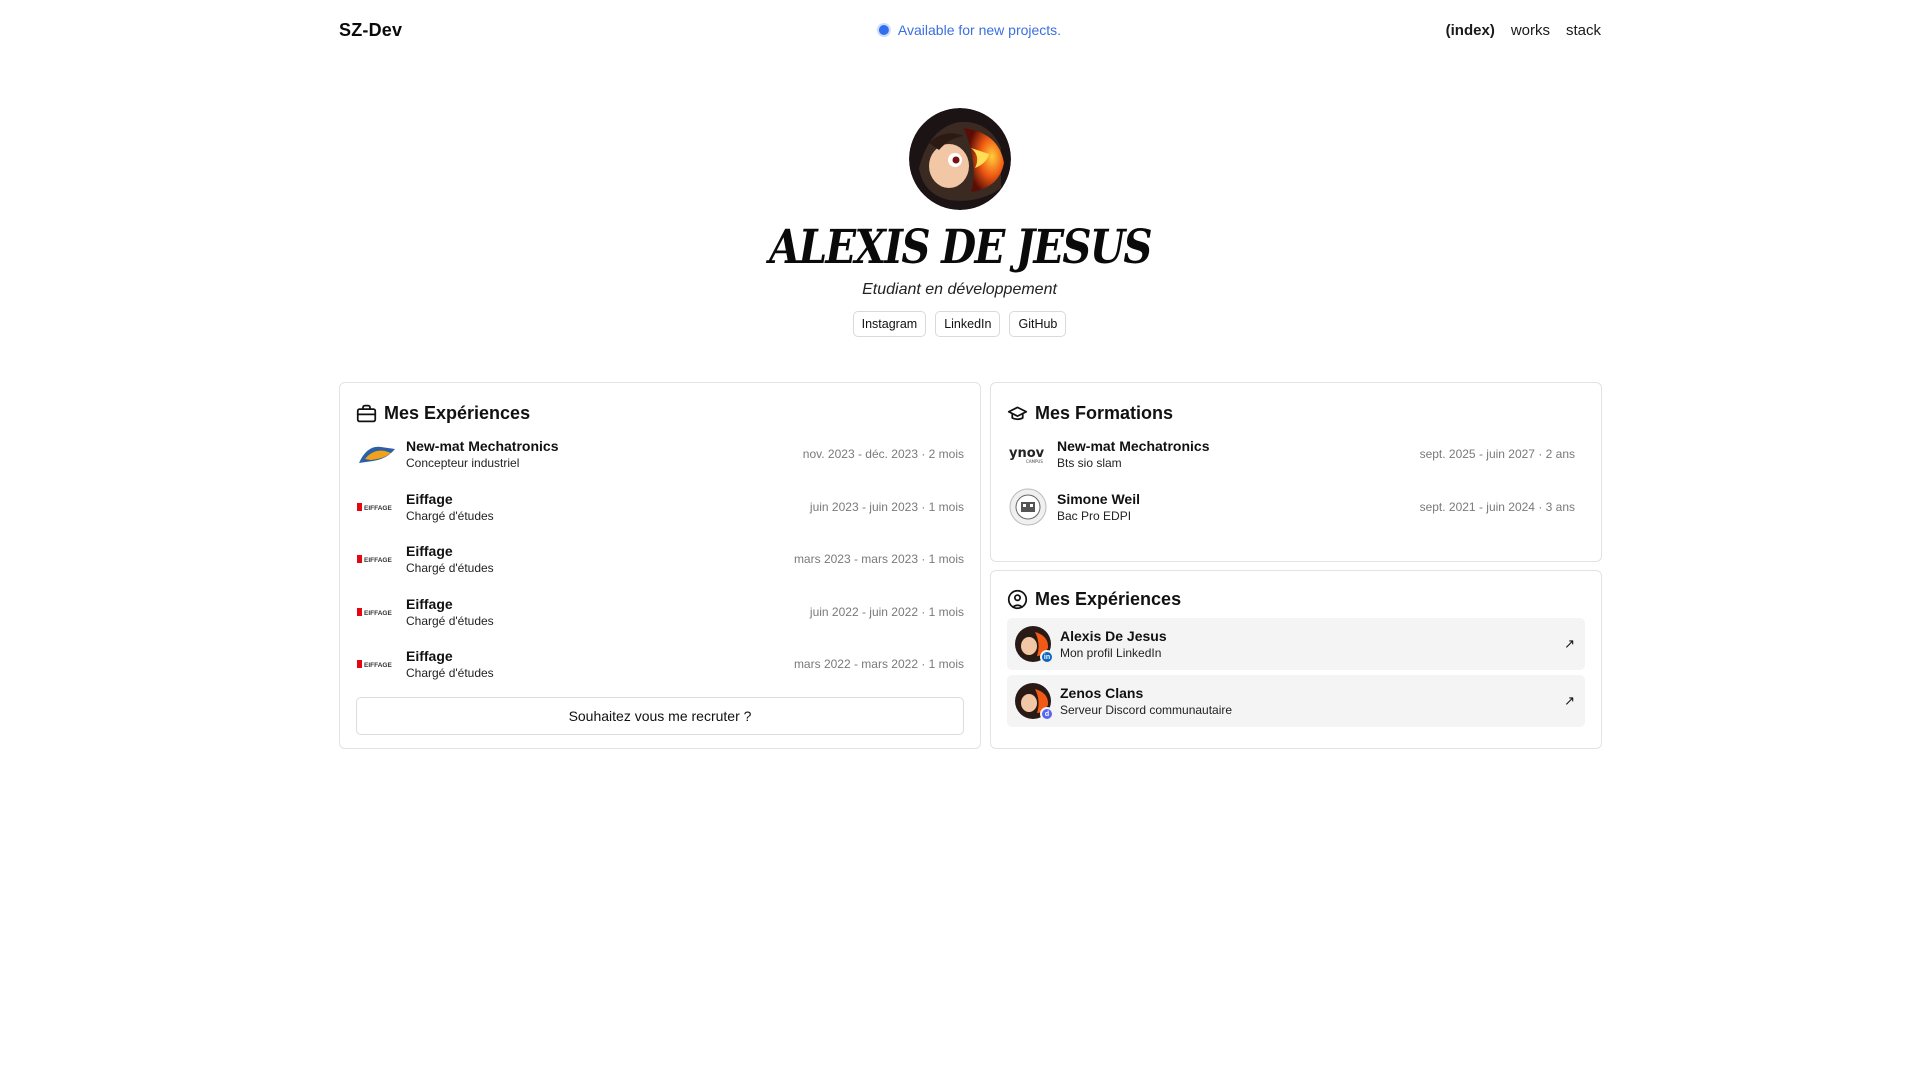 The height and width of the screenshot is (1079, 1919). Describe the element at coordinates (1470, 30) in the screenshot. I see `nav-index: (index)` at that location.